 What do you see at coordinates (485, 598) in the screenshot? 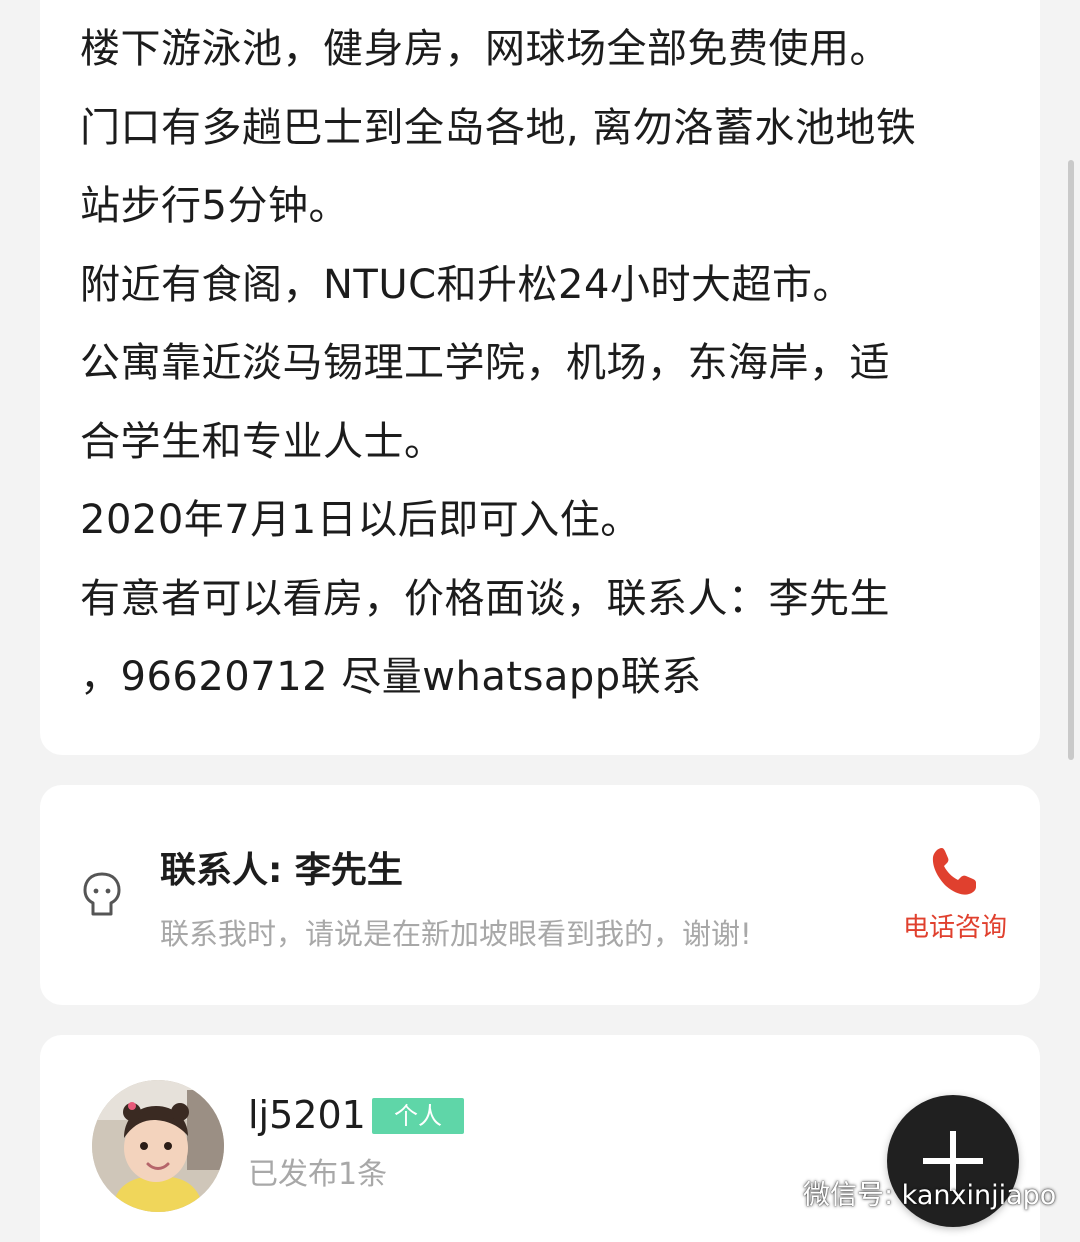
I see `description-line: 有意者可以看房，价格面谈，联系人：李先生` at bounding box center [485, 598].